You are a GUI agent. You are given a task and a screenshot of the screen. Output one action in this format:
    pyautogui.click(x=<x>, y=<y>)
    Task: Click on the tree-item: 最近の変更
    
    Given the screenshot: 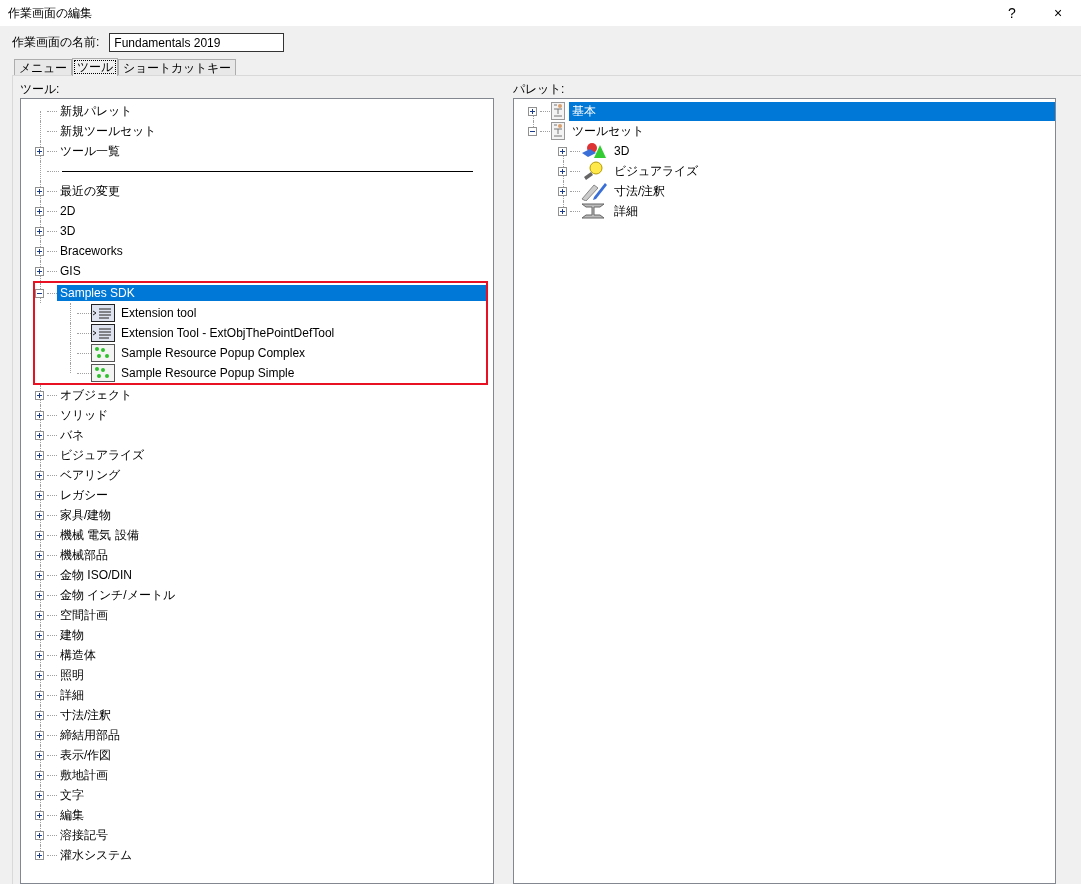 What is the action you would take?
    pyautogui.click(x=90, y=191)
    